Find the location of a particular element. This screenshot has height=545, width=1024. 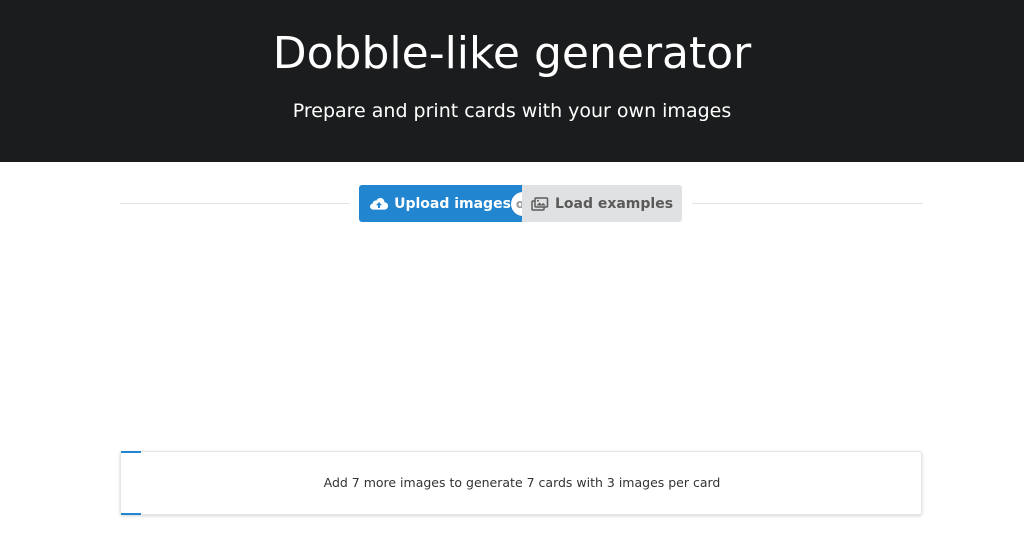

divider-right is located at coordinates (807, 203).